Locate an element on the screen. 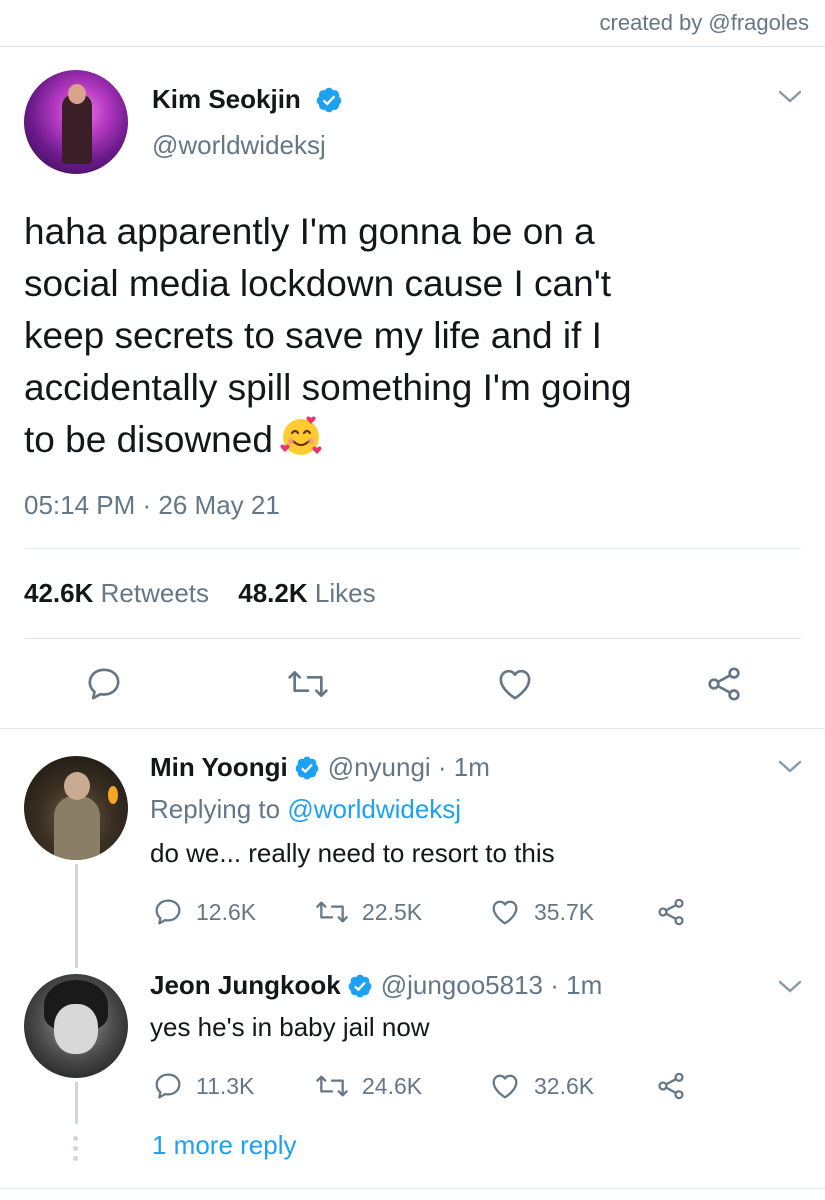 This screenshot has height=1200, width=825. author-name-row: Kim Seokjin is located at coordinates (247, 99).